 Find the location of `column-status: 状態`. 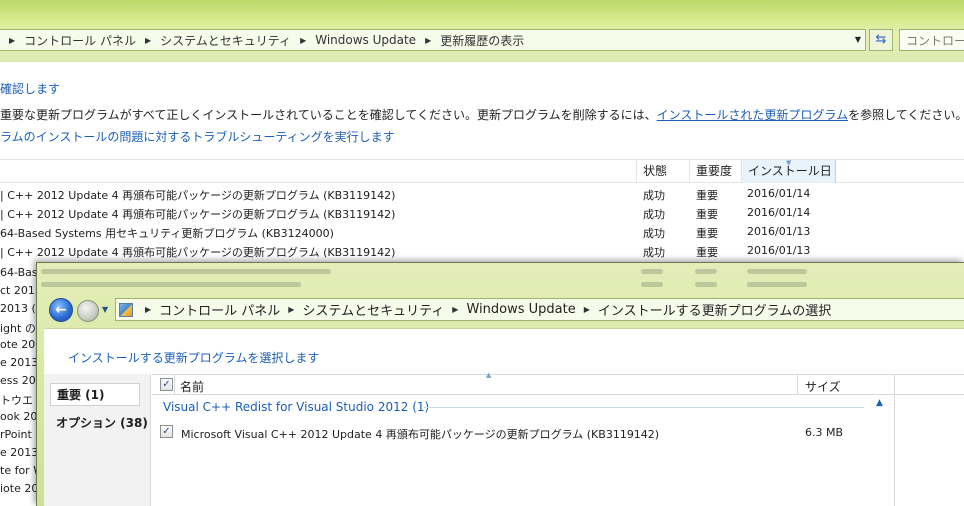

column-status: 状態 is located at coordinates (662, 171).